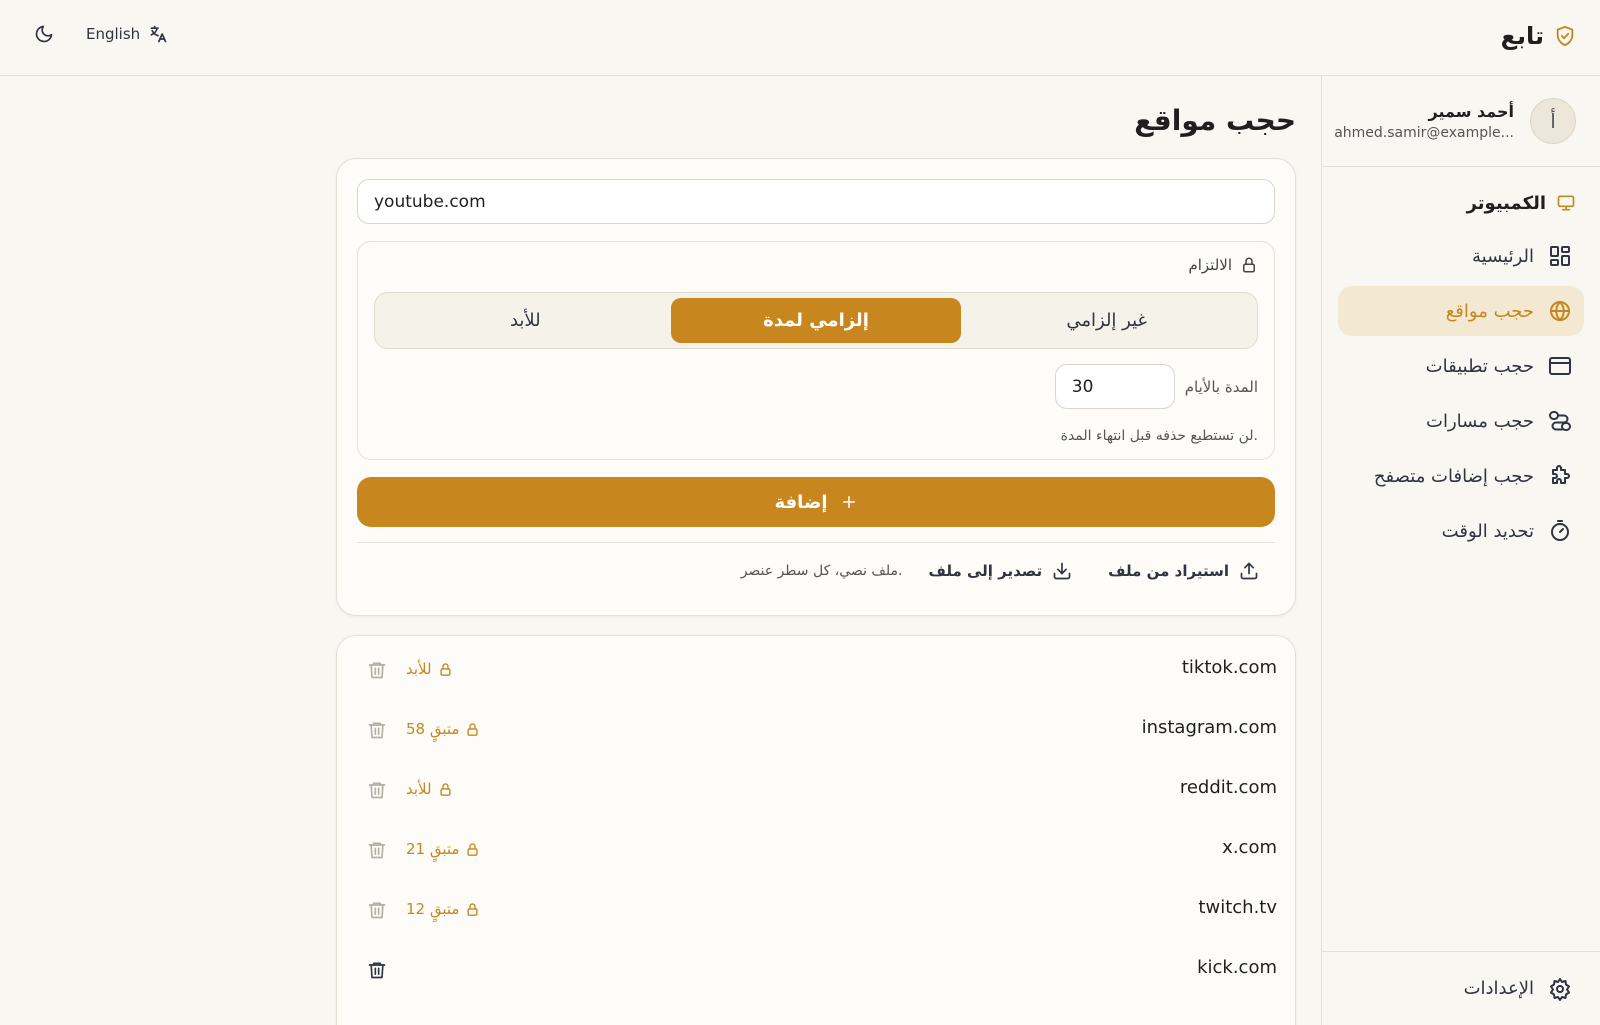 The height and width of the screenshot is (1025, 1600). Describe the element at coordinates (849, 502) in the screenshot. I see `plus-icon` at that location.